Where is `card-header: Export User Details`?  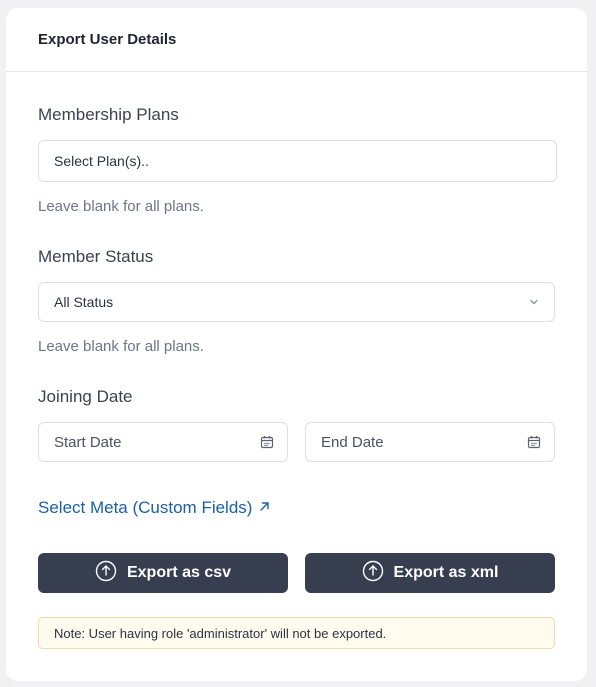 card-header: Export User Details is located at coordinates (296, 40).